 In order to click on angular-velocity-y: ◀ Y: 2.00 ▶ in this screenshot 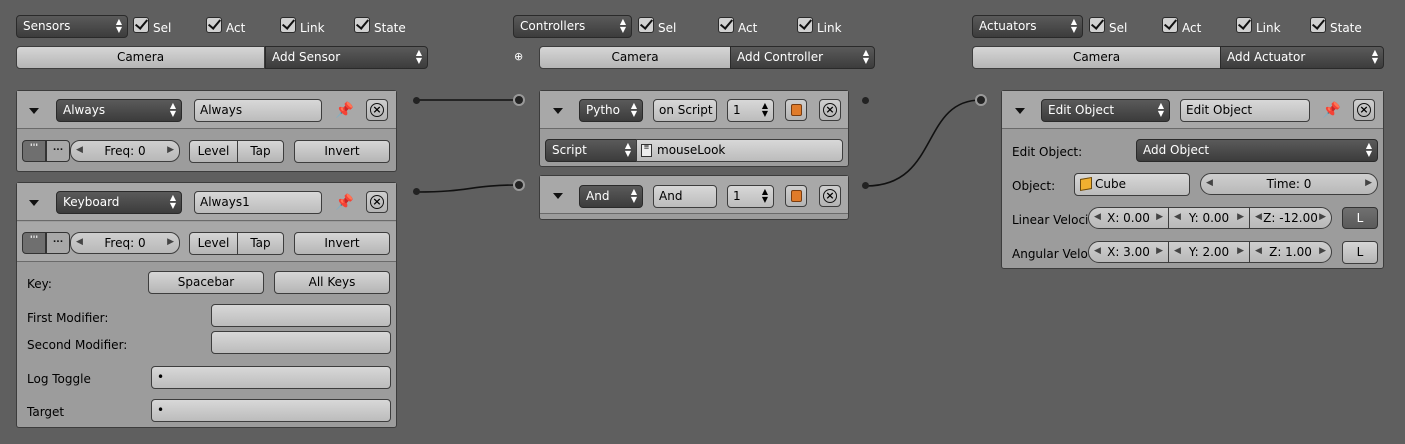, I will do `click(1209, 252)`.